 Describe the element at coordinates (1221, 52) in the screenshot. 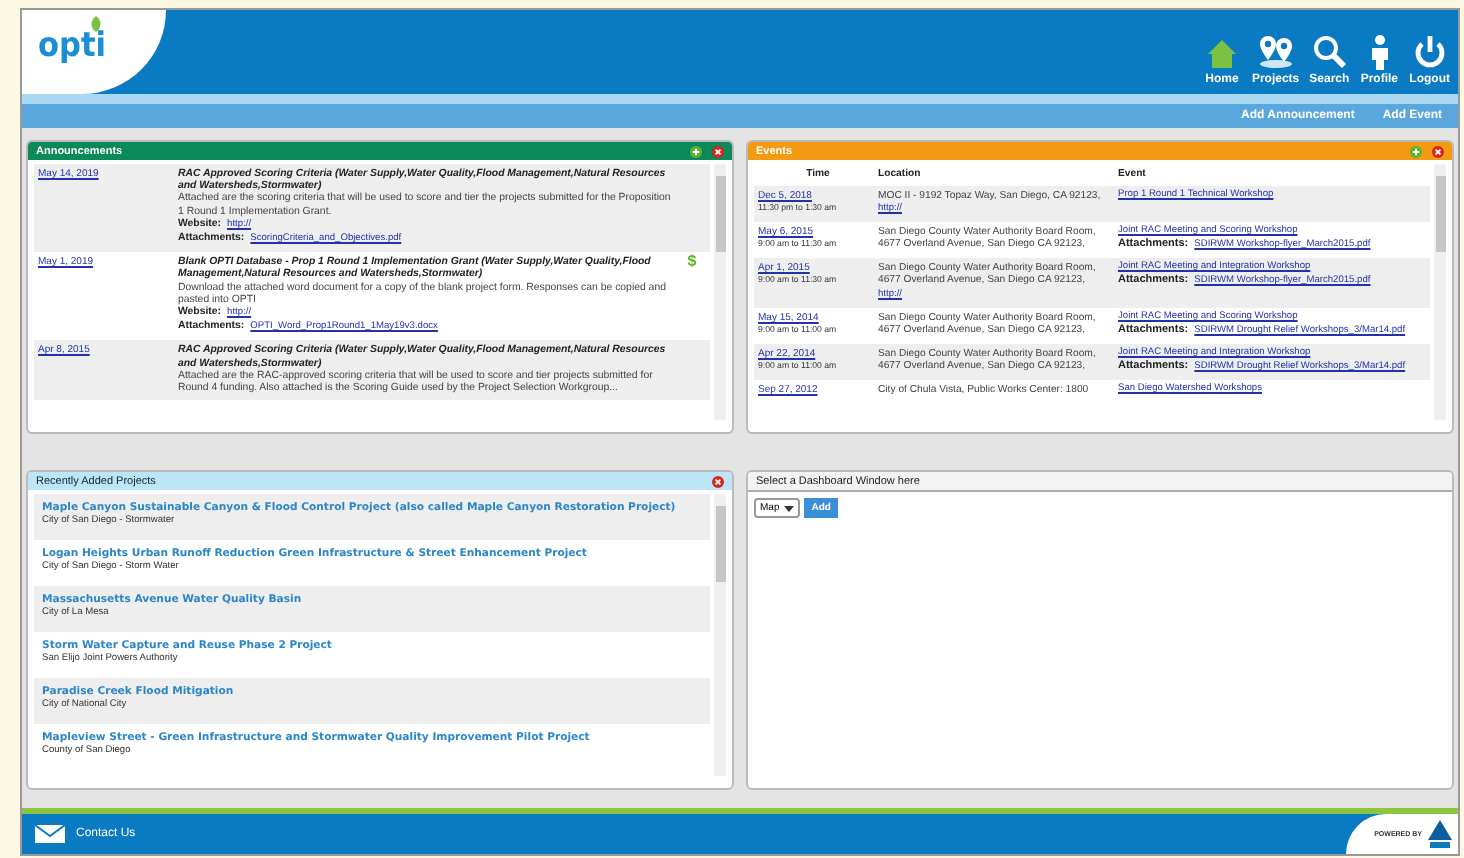

I see `home-icon` at that location.